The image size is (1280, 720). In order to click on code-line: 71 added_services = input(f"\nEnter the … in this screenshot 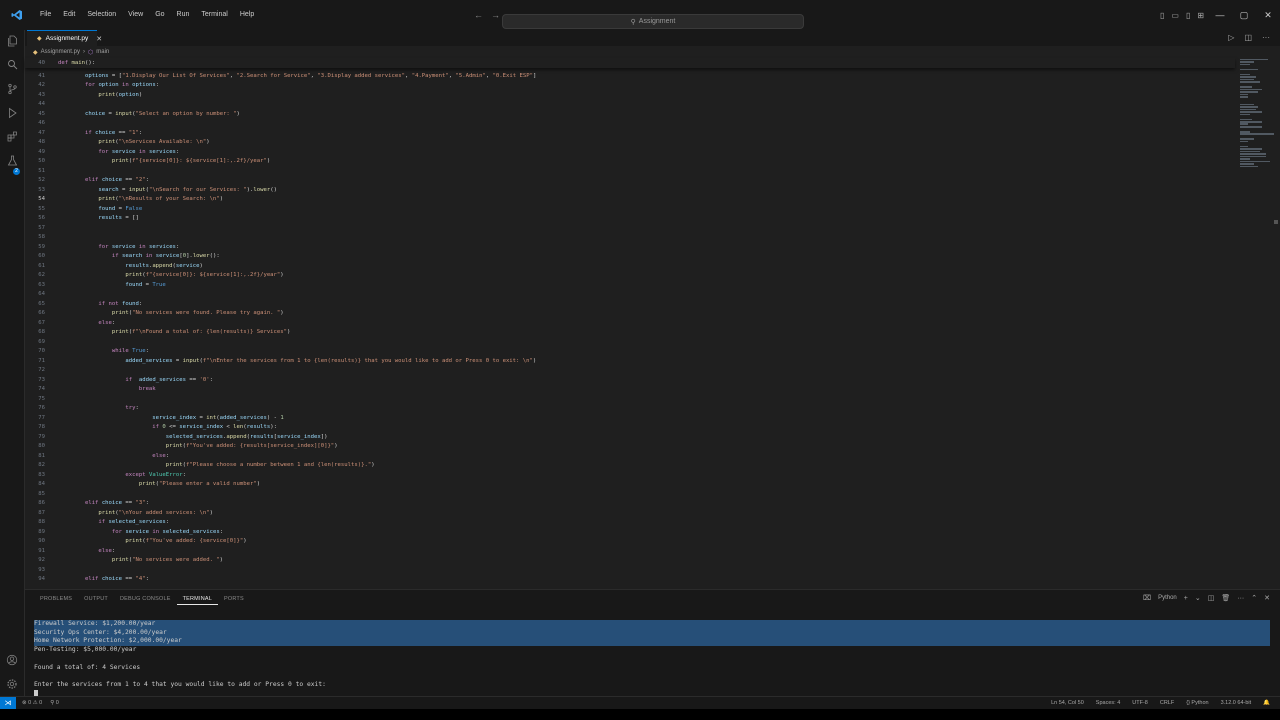, I will do `click(630, 362)`.